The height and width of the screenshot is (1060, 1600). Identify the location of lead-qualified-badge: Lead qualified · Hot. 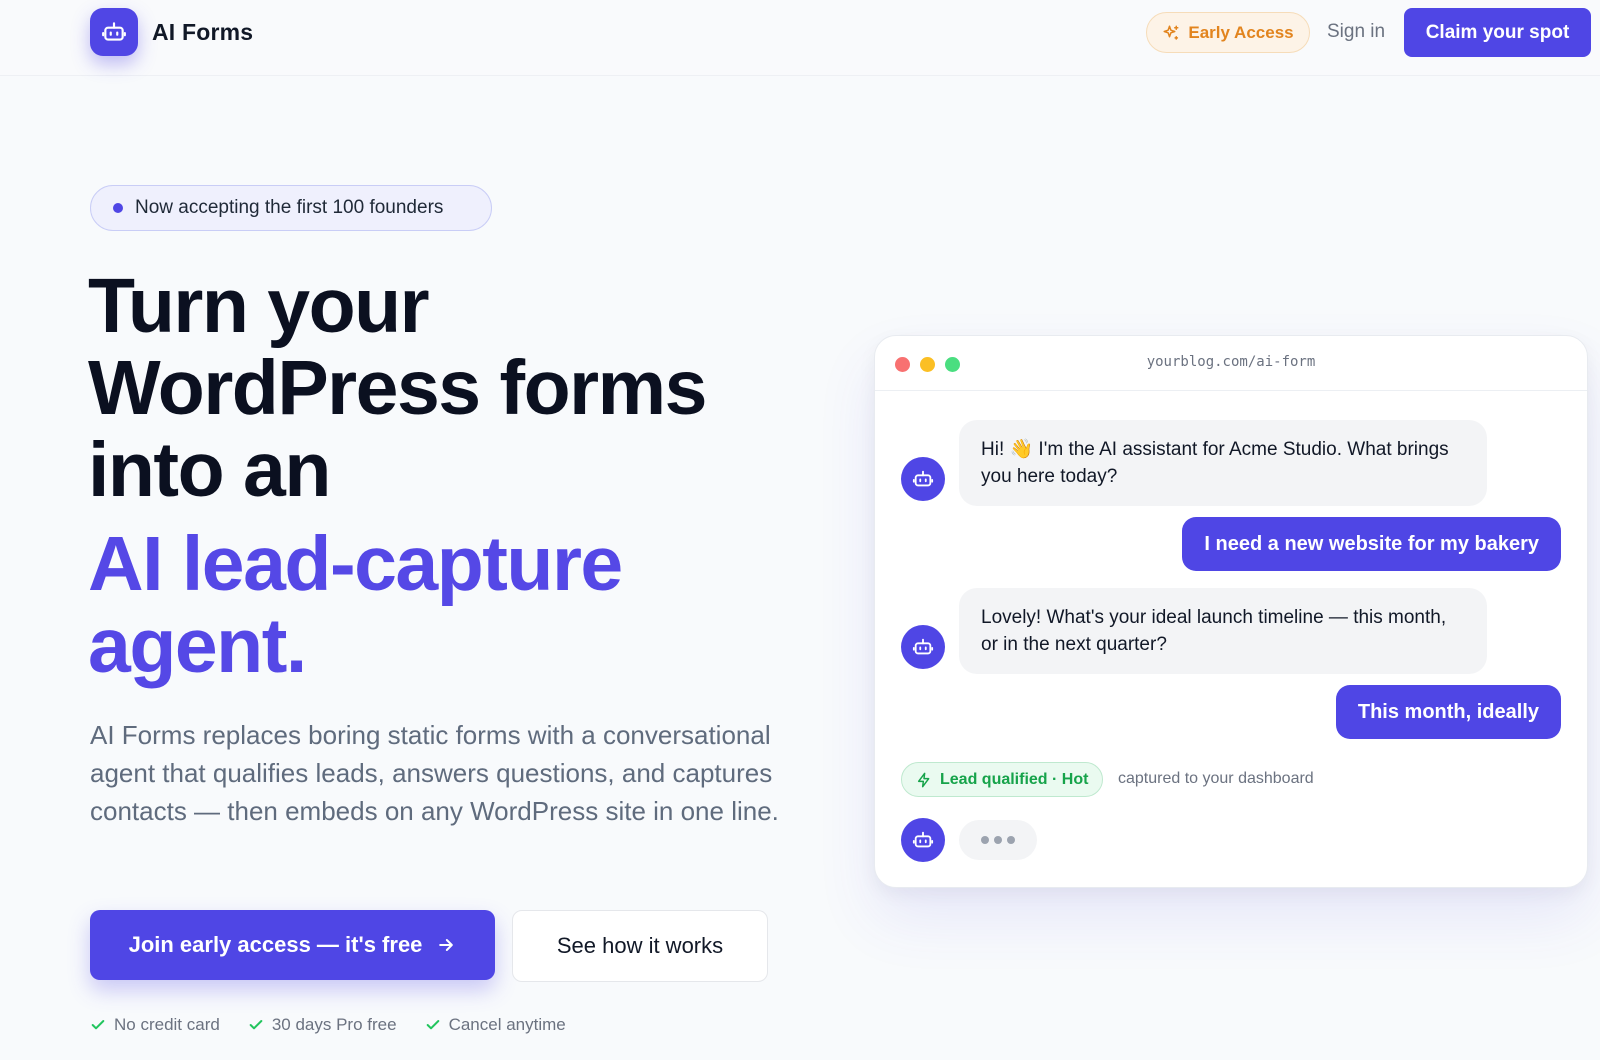
(1002, 779).